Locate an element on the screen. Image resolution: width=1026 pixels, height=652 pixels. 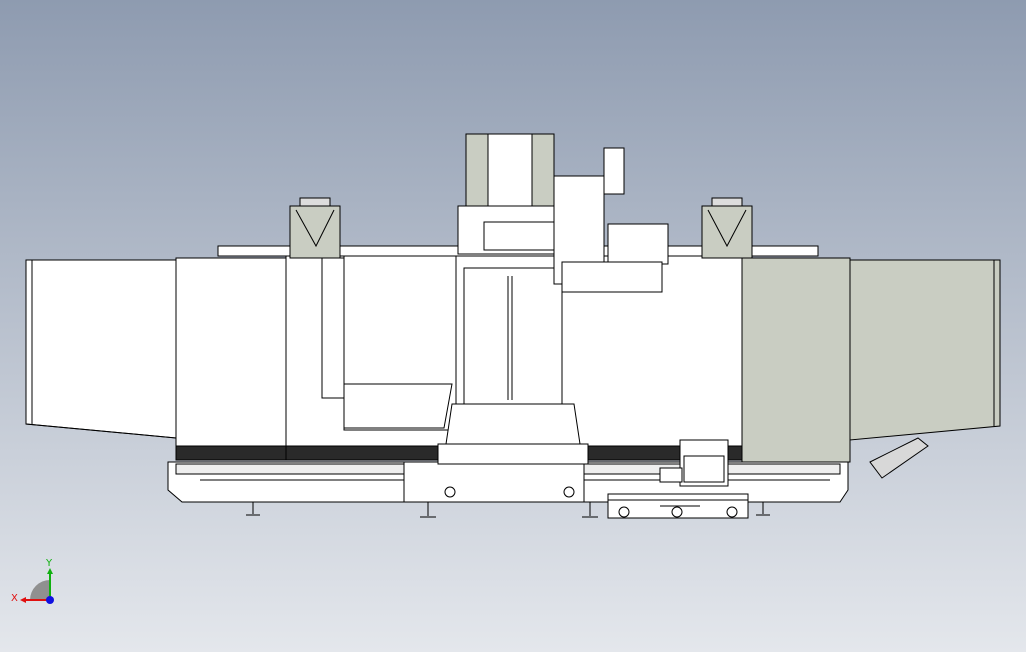
y-axis-label: Y is located at coordinates (49, 563).